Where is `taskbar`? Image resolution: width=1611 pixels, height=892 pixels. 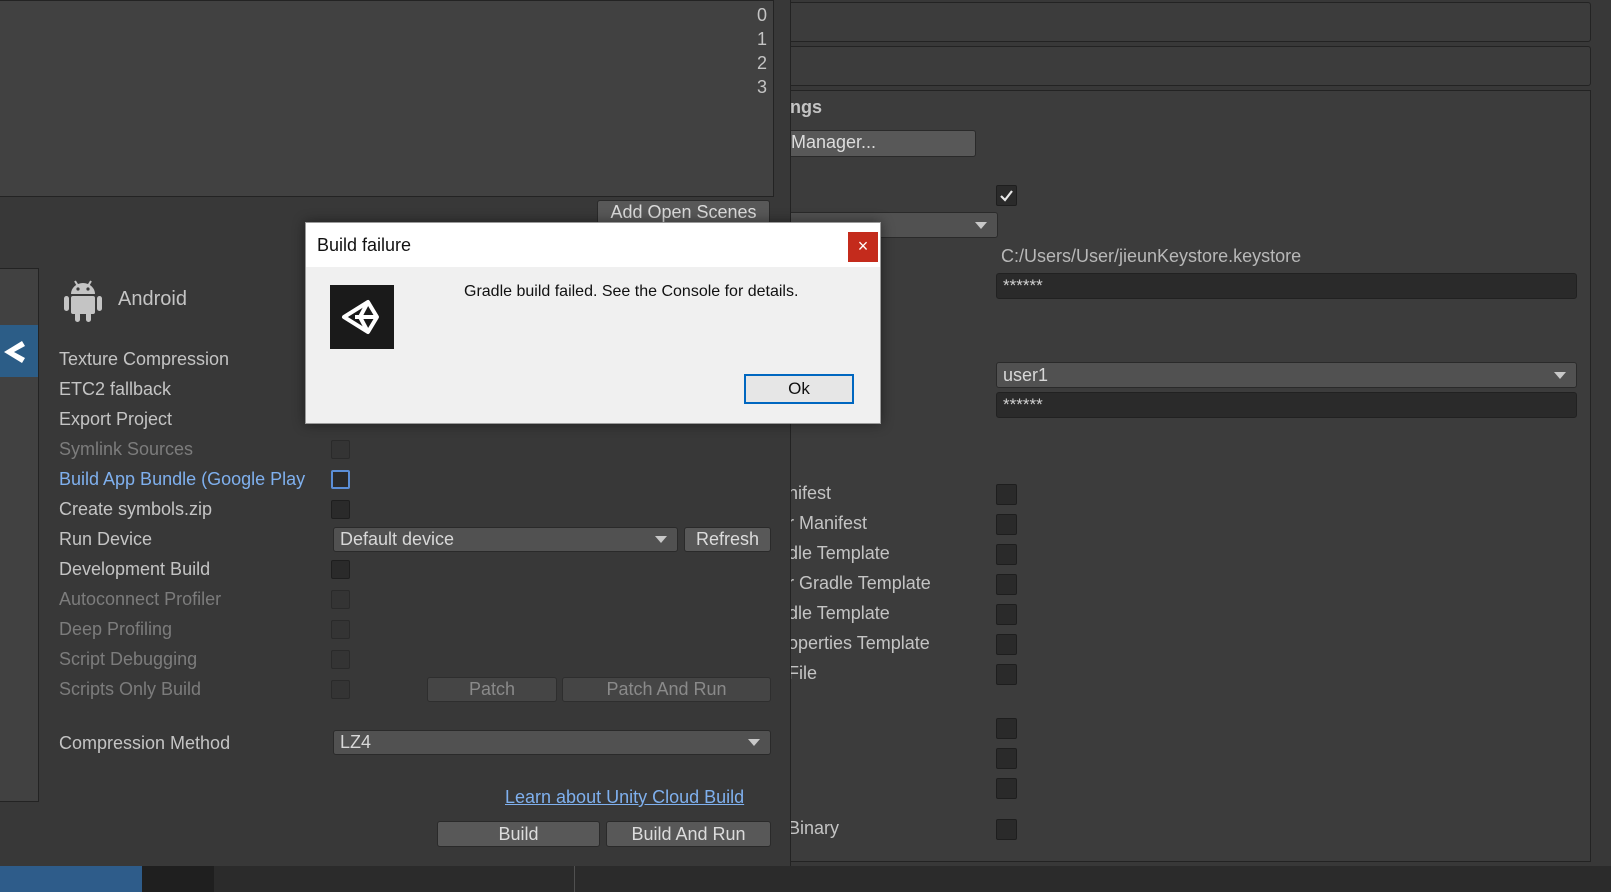
taskbar is located at coordinates (805, 879).